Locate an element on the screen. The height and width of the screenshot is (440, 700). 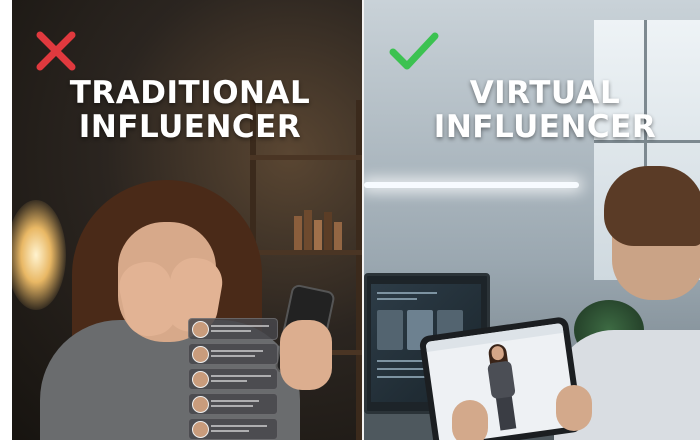
tablet-screen is located at coordinates (501, 381).